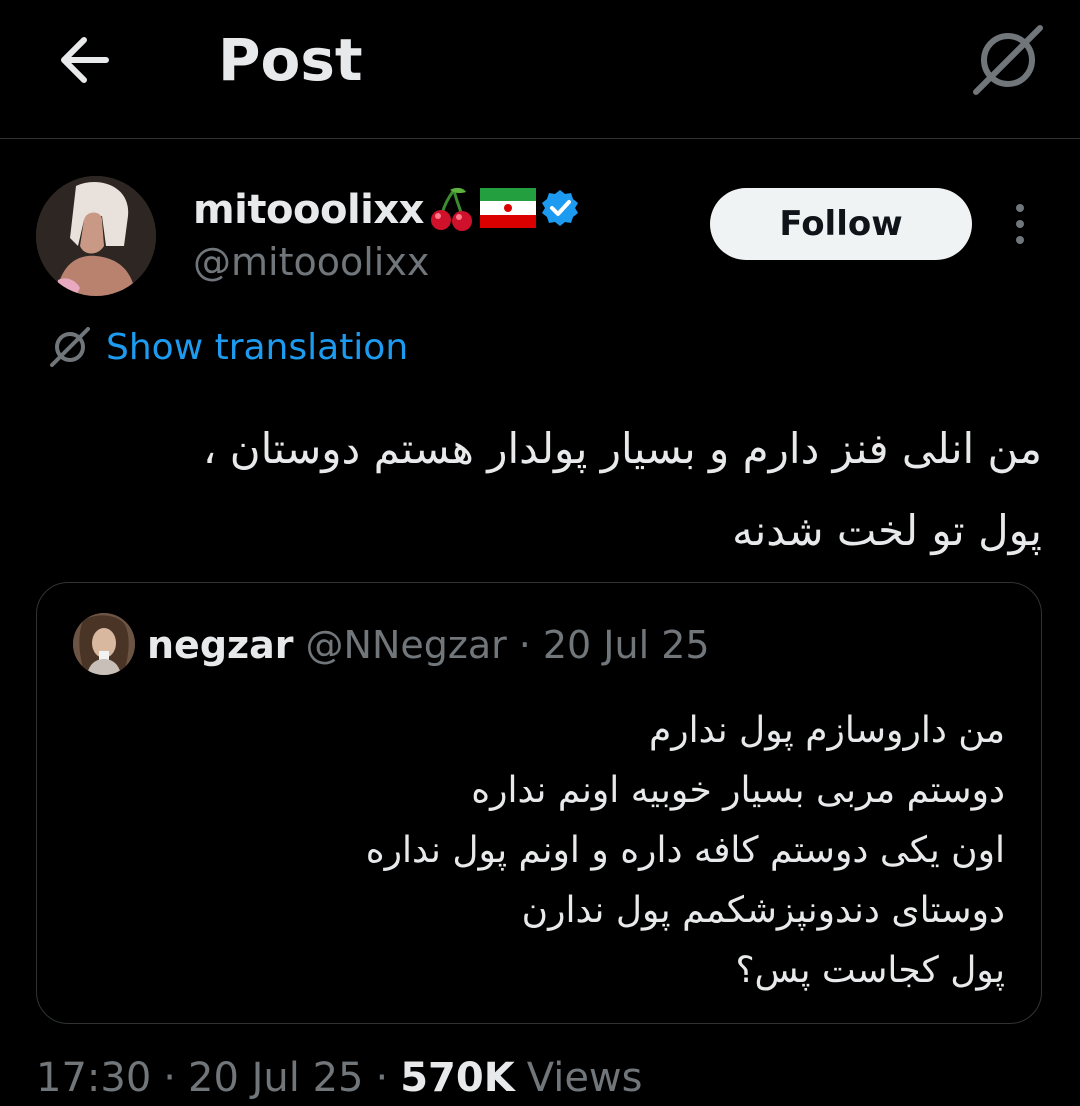  Describe the element at coordinates (685, 850) in the screenshot. I see `quote-text-line: اون یکی دوستم کافه داره و اونم پول نداره` at that location.